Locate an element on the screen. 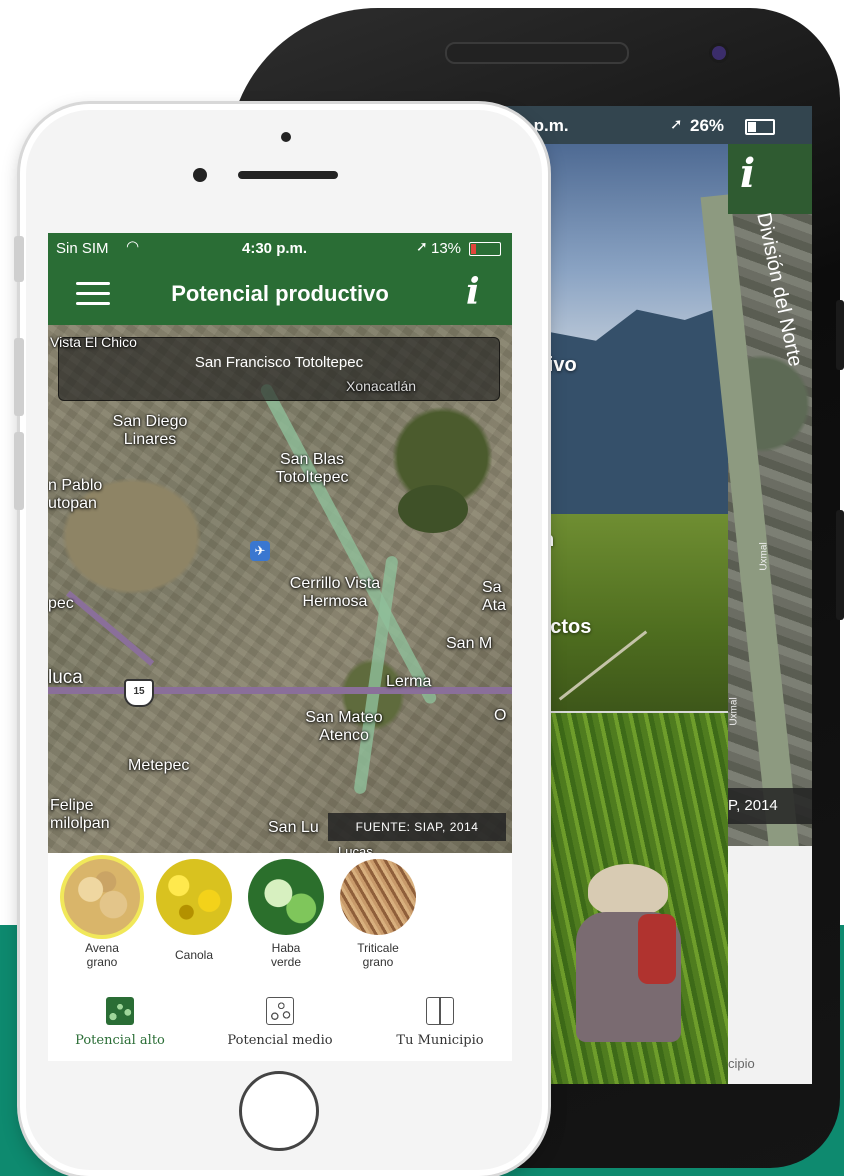 The width and height of the screenshot is (844, 1176). map-source-label: FUENTE: SIAP, 2014 is located at coordinates (417, 827).